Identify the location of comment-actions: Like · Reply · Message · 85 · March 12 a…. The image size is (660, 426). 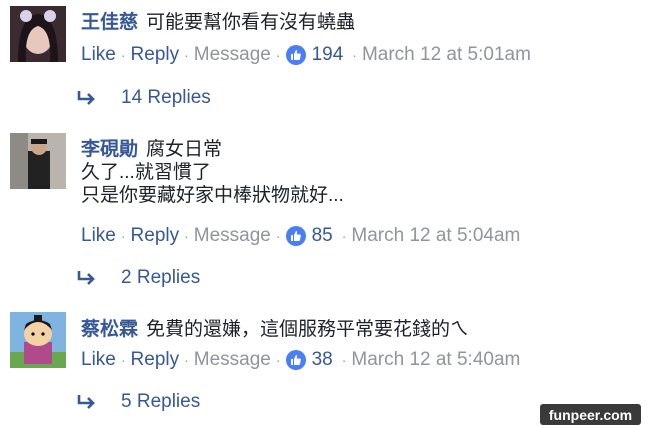
(300, 236).